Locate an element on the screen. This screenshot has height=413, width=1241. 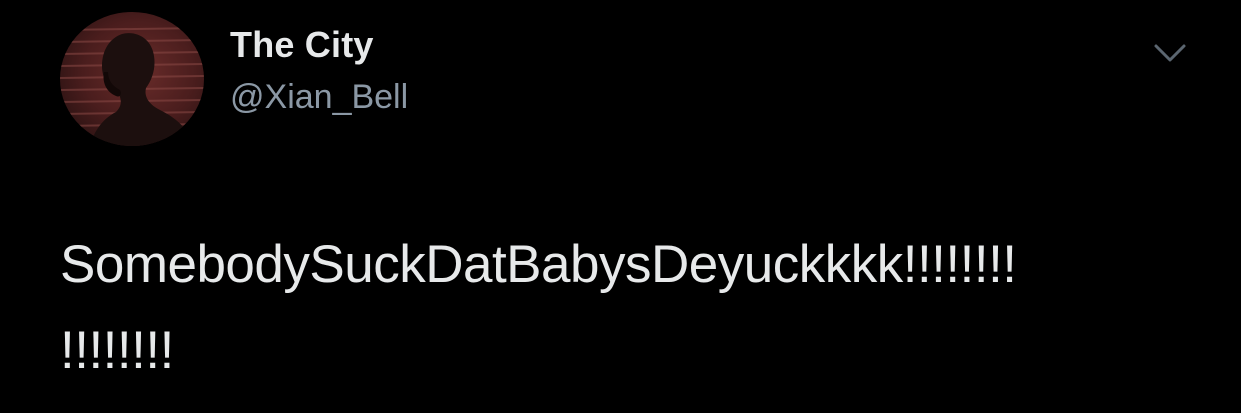
profile-photo is located at coordinates (132, 79).